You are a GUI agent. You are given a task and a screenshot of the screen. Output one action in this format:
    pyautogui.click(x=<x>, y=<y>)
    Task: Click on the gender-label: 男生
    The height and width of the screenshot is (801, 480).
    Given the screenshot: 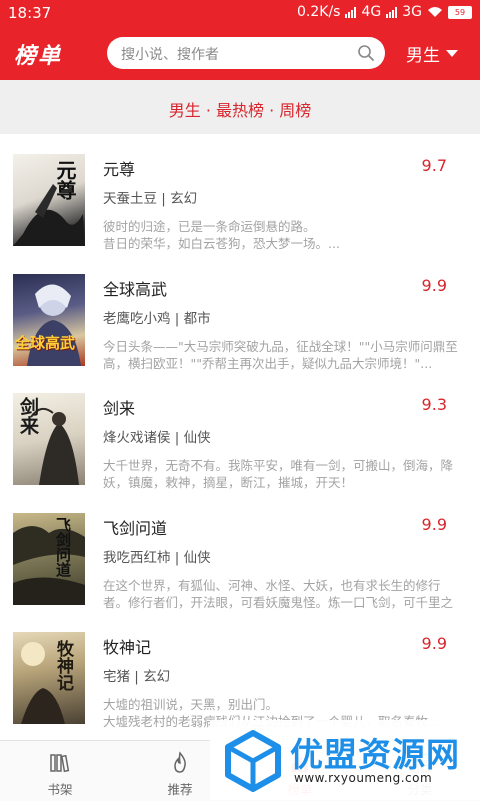 What is the action you would take?
    pyautogui.click(x=423, y=56)
    